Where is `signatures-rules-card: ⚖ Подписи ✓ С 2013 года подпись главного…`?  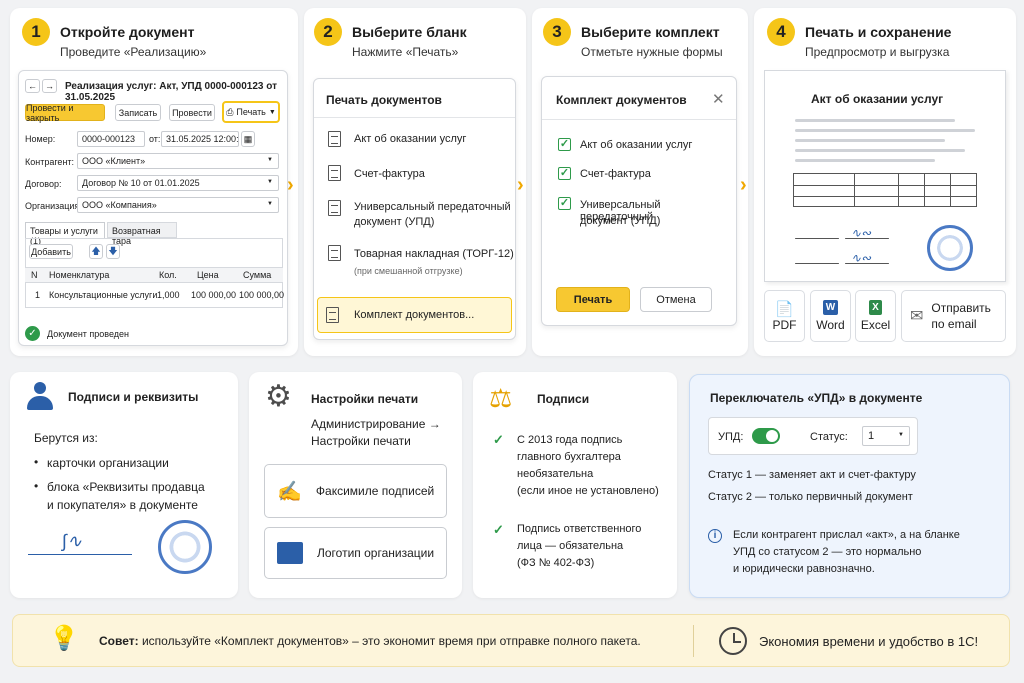
signatures-rules-card: ⚖ Подписи ✓ С 2013 года подпись главного… is located at coordinates (575, 485).